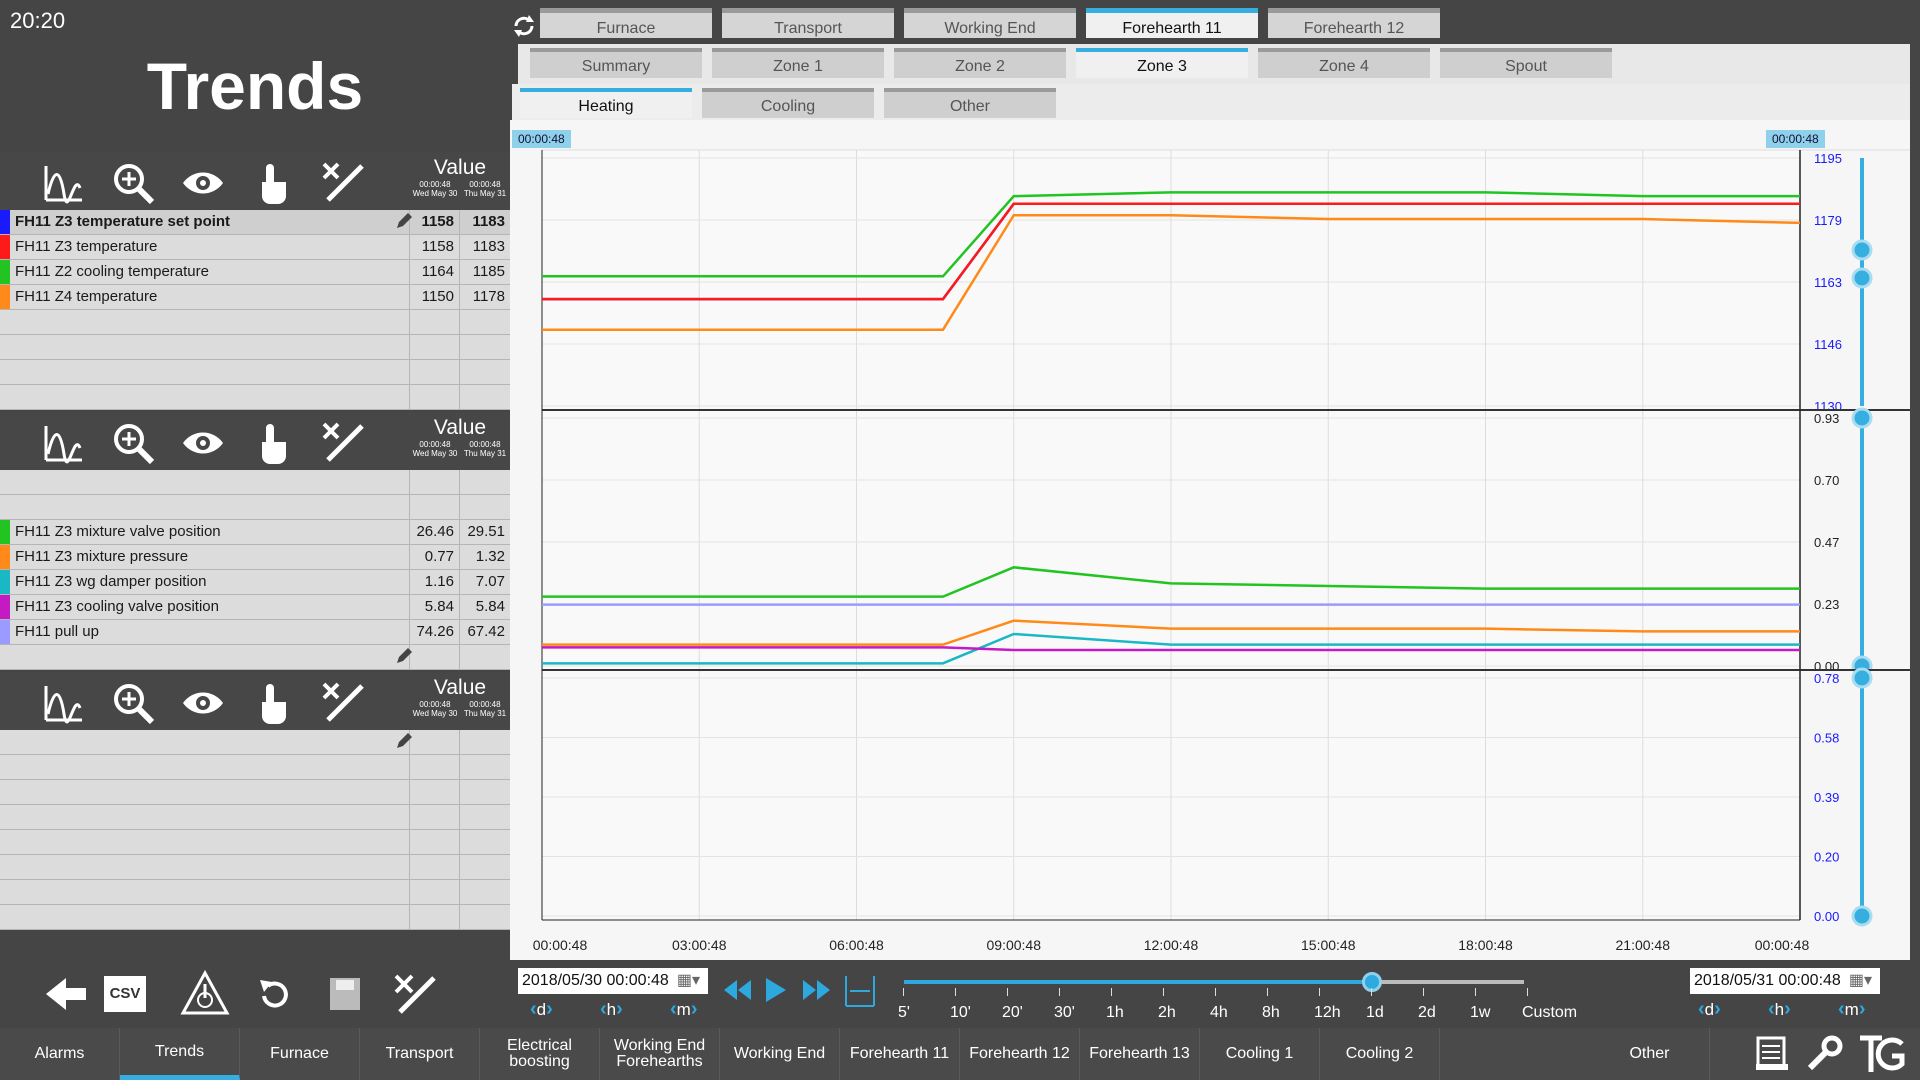 This screenshot has height=1080, width=1920. Describe the element at coordinates (1020, 1054) in the screenshot. I see `nav-forehearth-12: Forehearth 12` at that location.